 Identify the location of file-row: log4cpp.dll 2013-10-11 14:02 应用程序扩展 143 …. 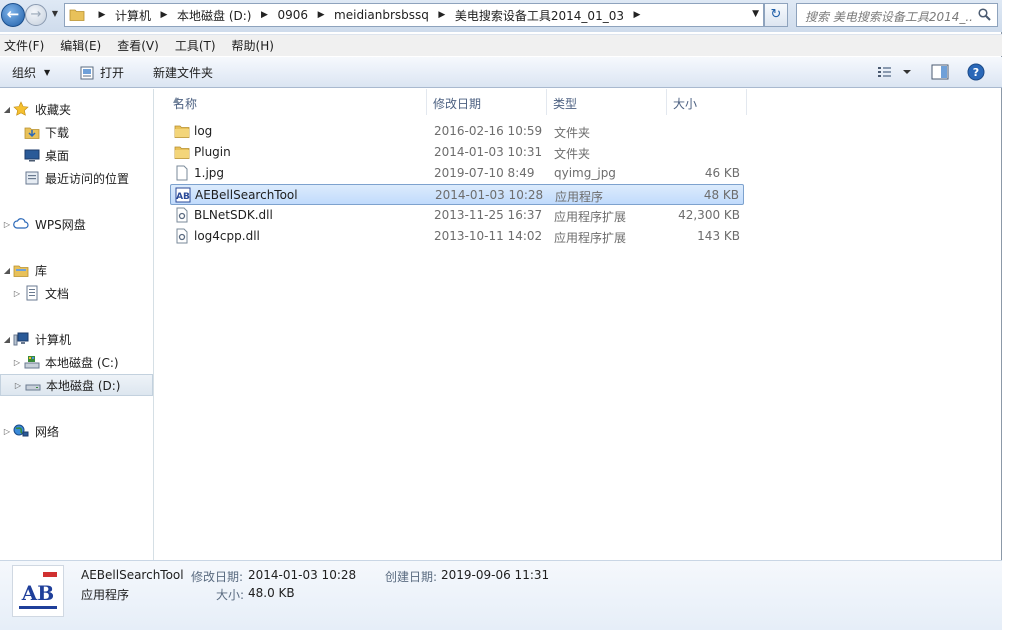
(457, 236).